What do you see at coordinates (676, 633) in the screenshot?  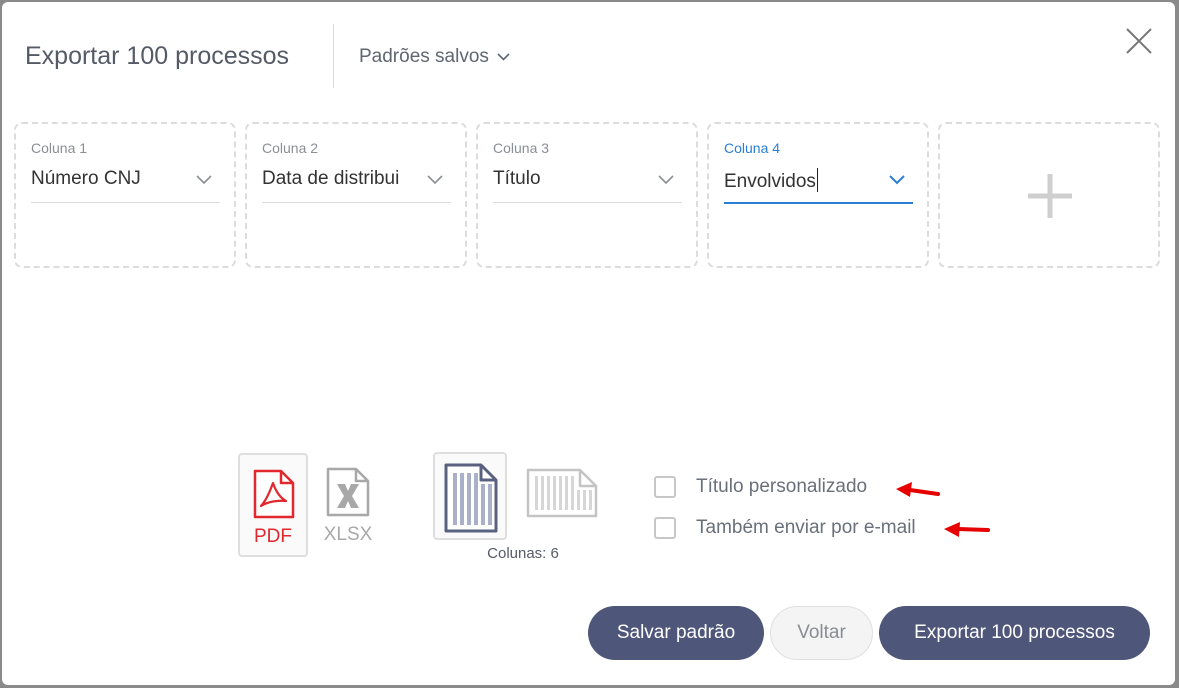 I see `save-pattern-button: Salvar padrão` at bounding box center [676, 633].